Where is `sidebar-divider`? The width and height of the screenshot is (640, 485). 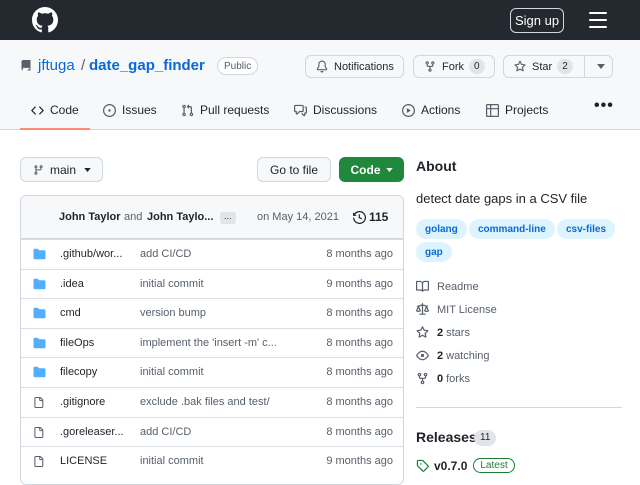
sidebar-divider is located at coordinates (519, 407).